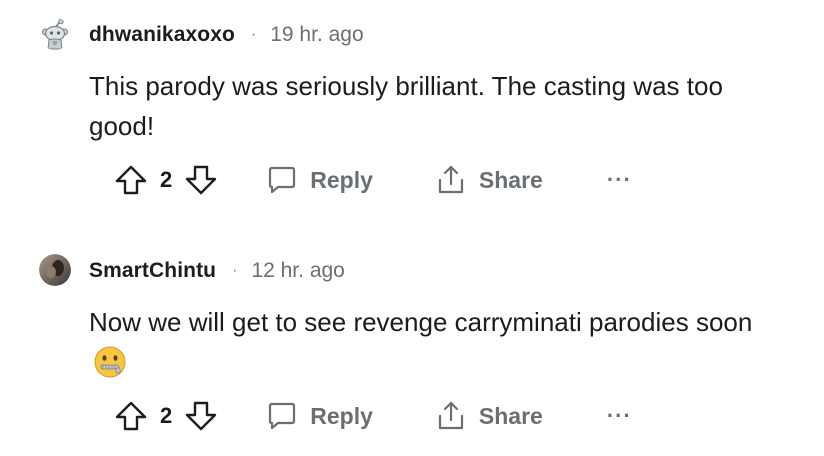 This screenshot has height=456, width=824. I want to click on timestamp: 19 hr. ago, so click(316, 35).